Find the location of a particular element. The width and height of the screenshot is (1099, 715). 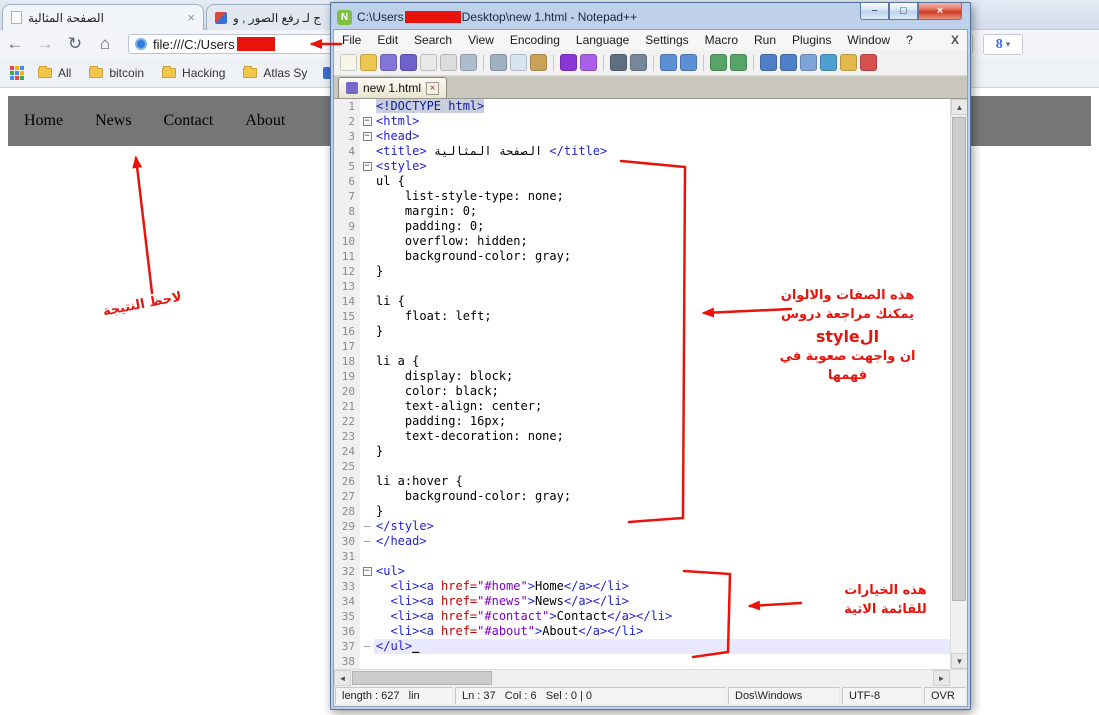

print-icon is located at coordinates (468, 62).